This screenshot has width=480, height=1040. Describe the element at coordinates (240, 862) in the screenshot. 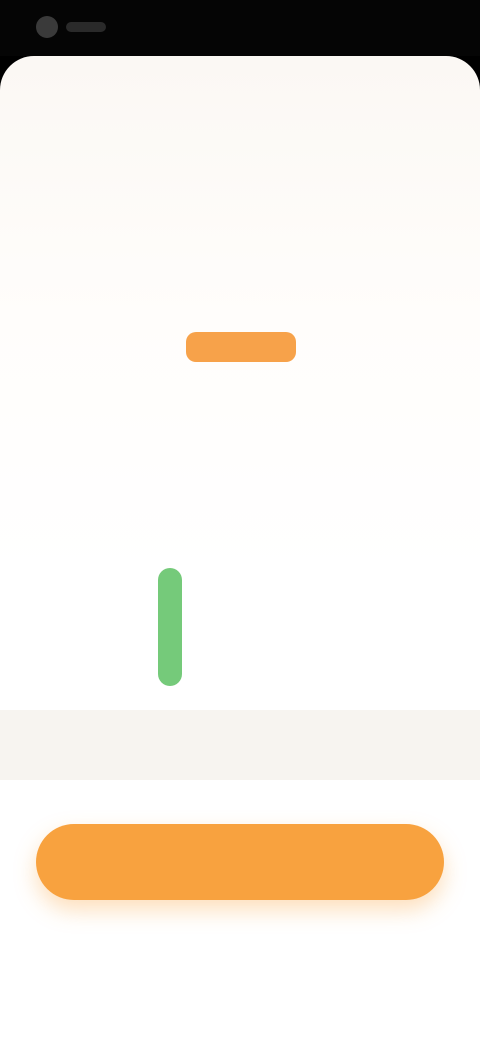

I see `primary-cta-button` at that location.